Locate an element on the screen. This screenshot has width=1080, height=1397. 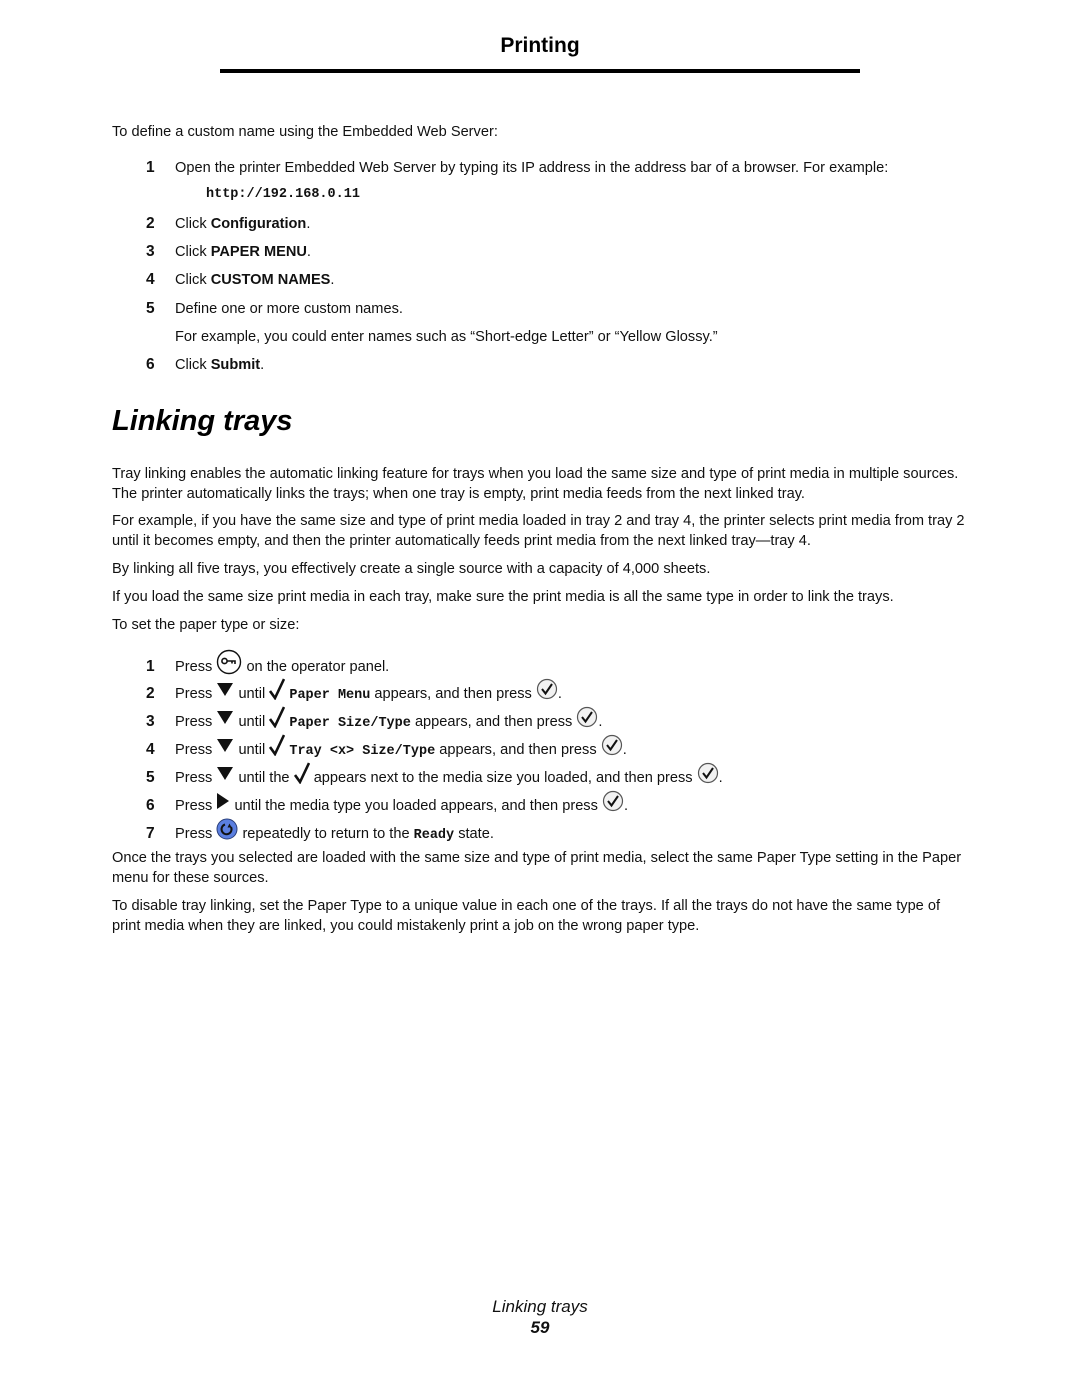
step-bold: PAPER MENU is located at coordinates (258, 252).